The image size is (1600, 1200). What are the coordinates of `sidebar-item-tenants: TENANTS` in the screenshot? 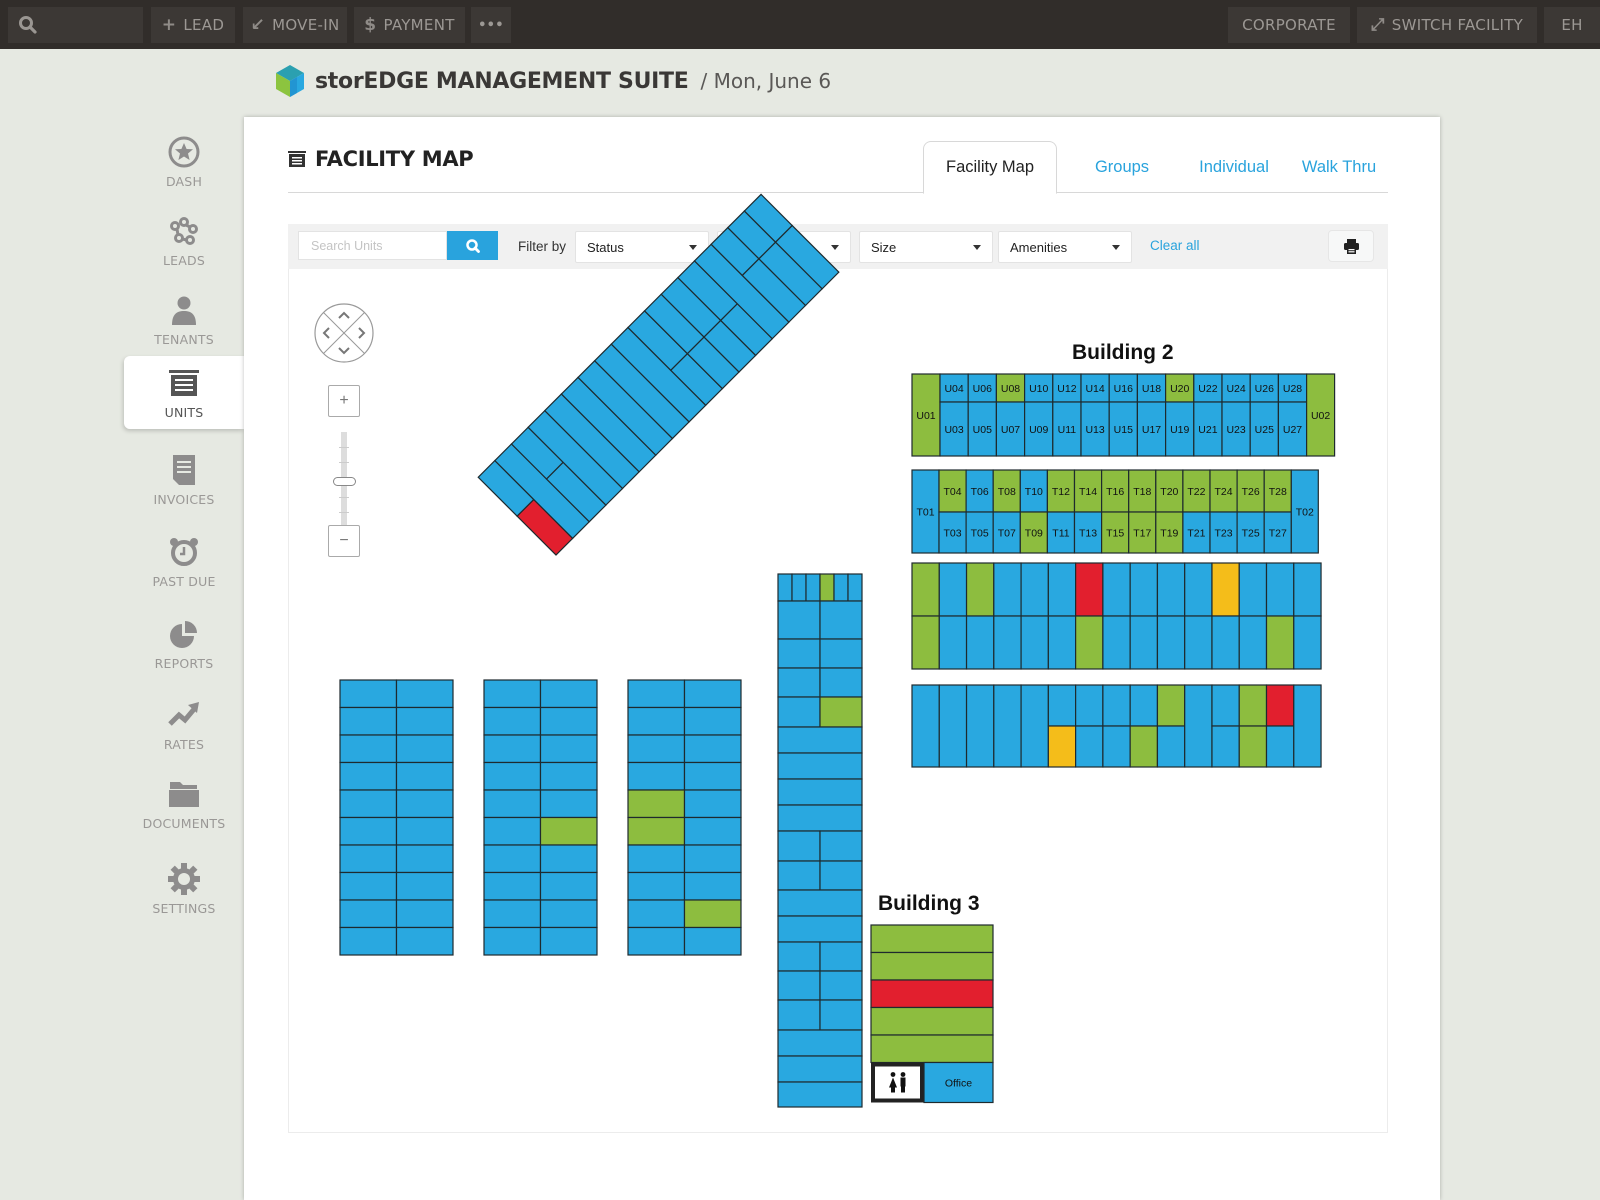 It's located at (184, 319).